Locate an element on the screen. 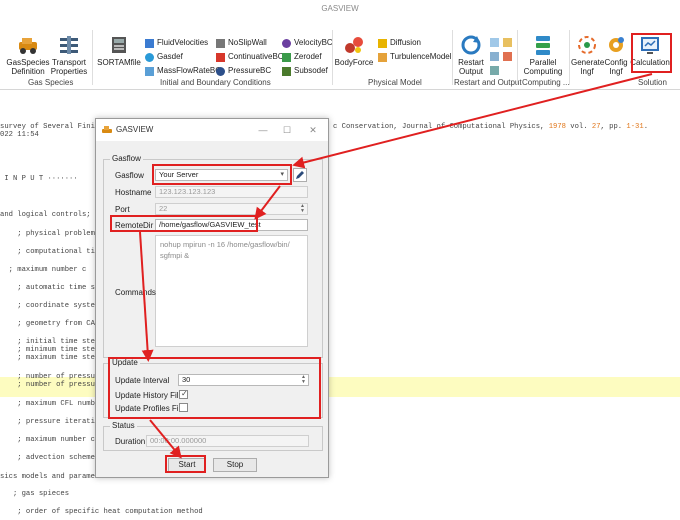 Image resolution: width=680 pixels, height=520 pixels. sortam-file-button: SORTAMfile is located at coordinates (119, 50).